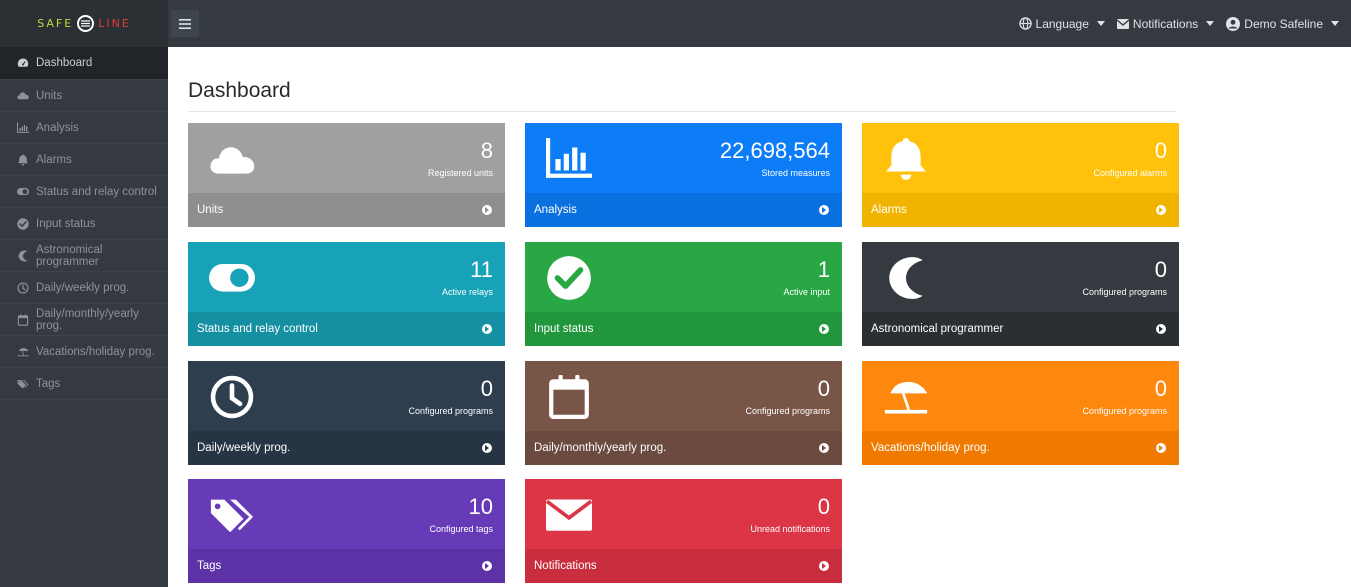  What do you see at coordinates (1020, 448) in the screenshot?
I see `card-footer-link: Vacations/holiday prog.` at bounding box center [1020, 448].